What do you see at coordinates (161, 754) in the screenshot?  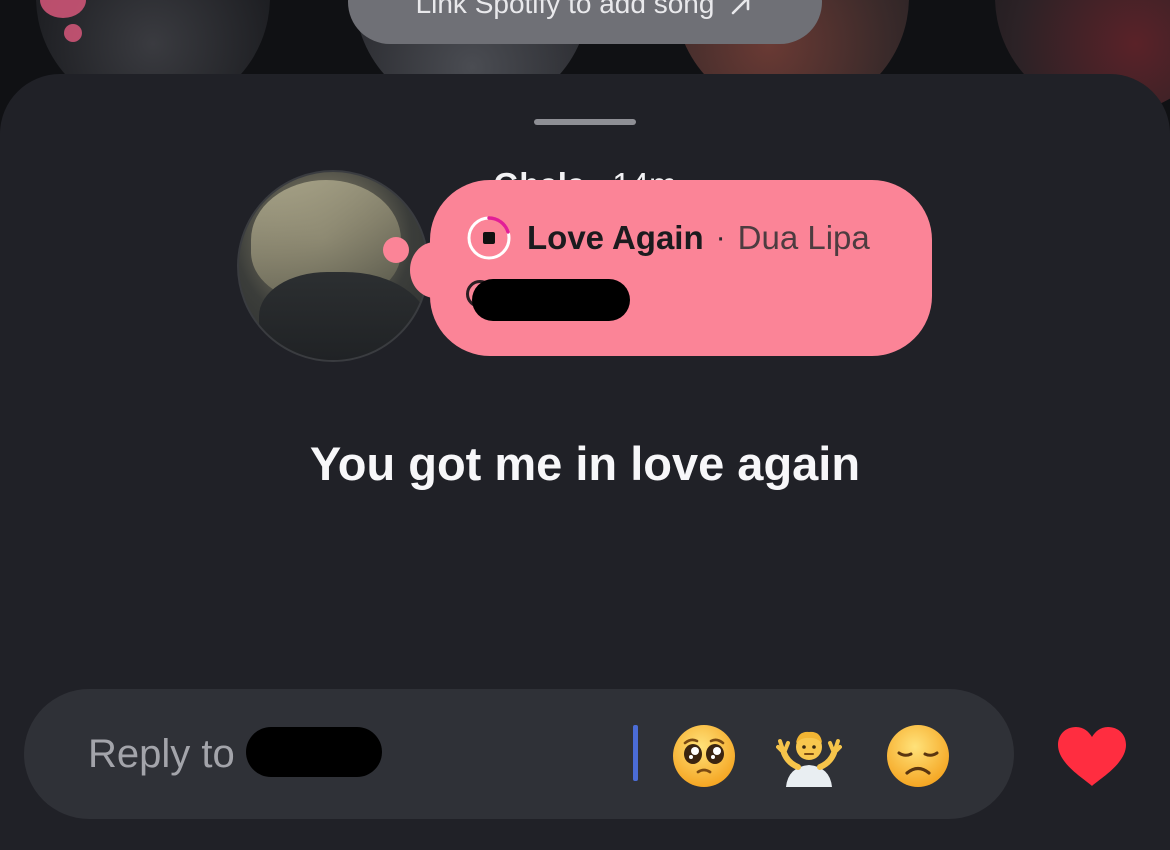 I see `reply-placeholder: Reply to` at bounding box center [161, 754].